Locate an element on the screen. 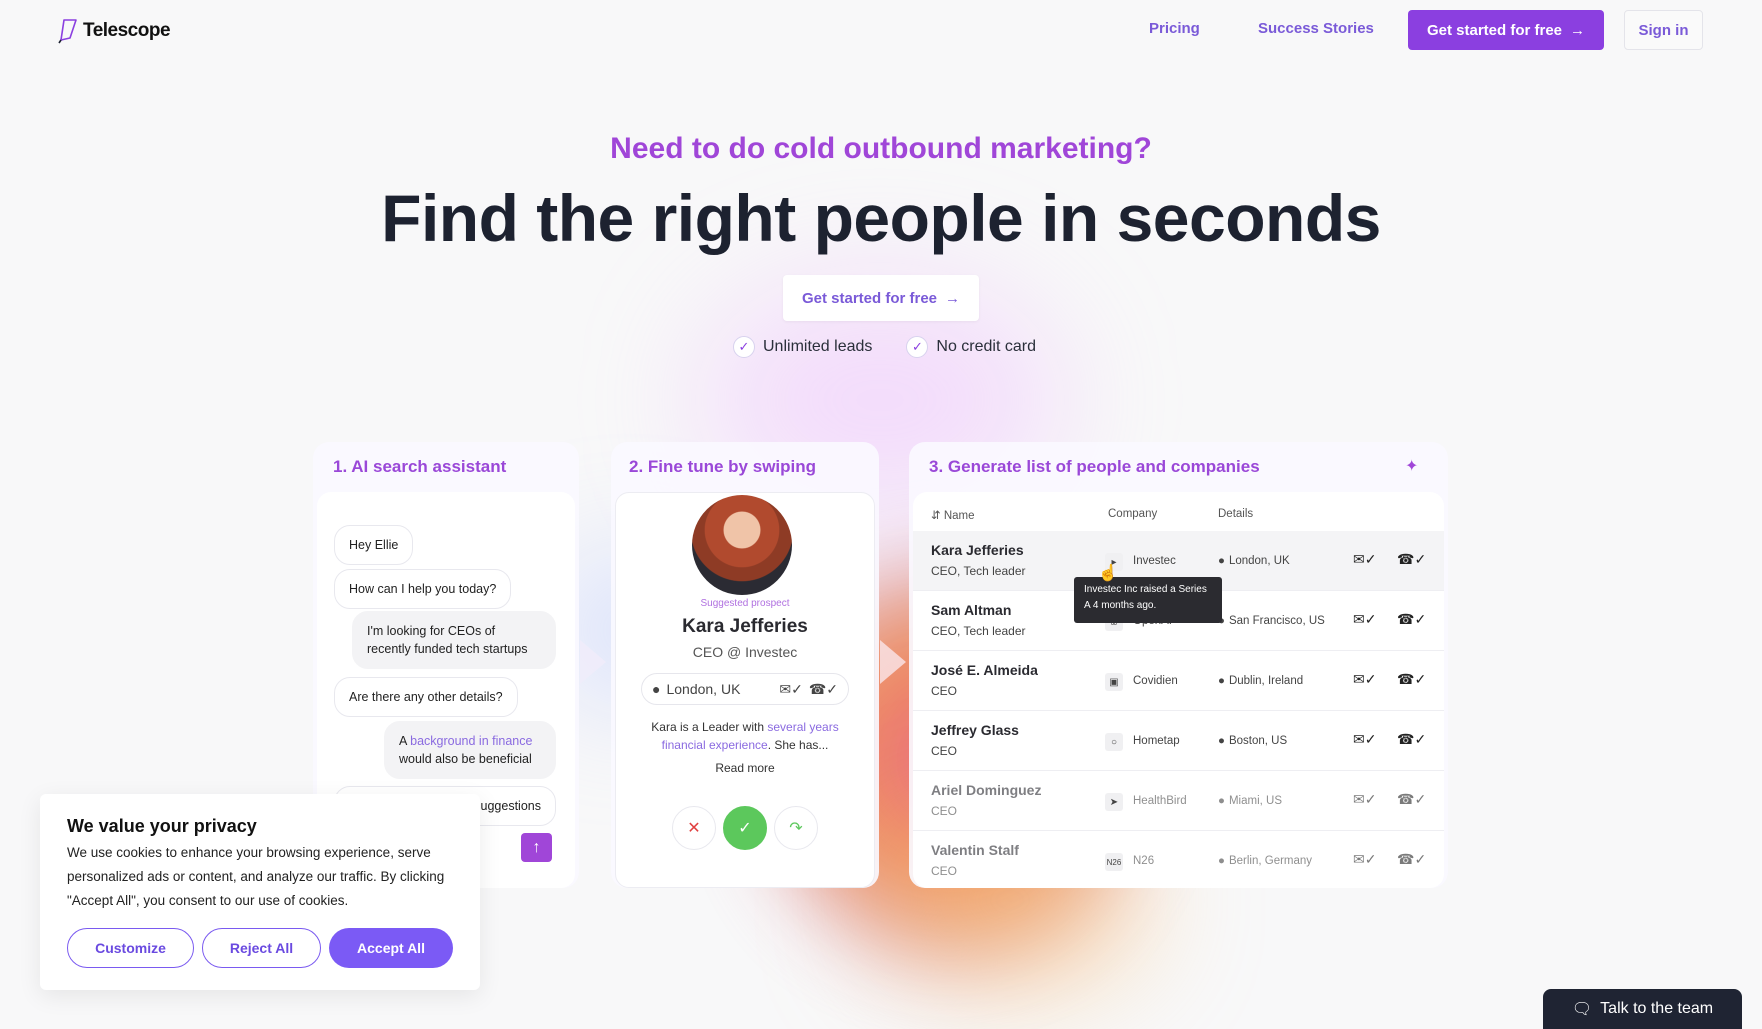 The width and height of the screenshot is (1762, 1029). column-header-company: Company is located at coordinates (1132, 514).